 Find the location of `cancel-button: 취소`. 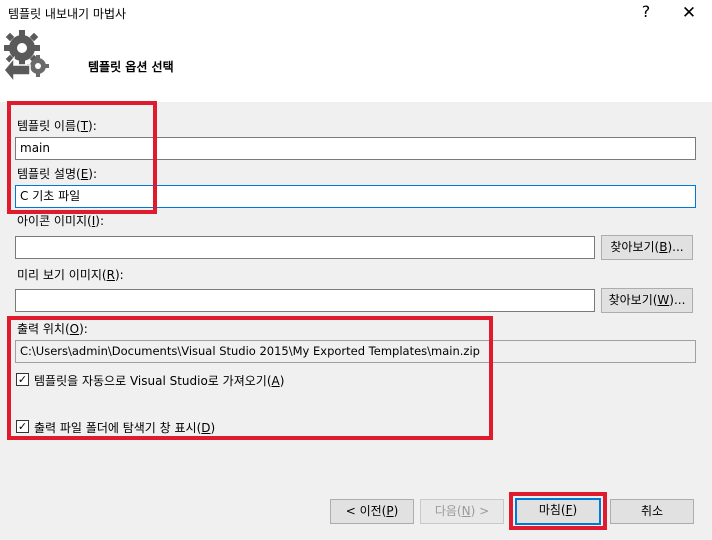

cancel-button: 취소 is located at coordinates (652, 511).